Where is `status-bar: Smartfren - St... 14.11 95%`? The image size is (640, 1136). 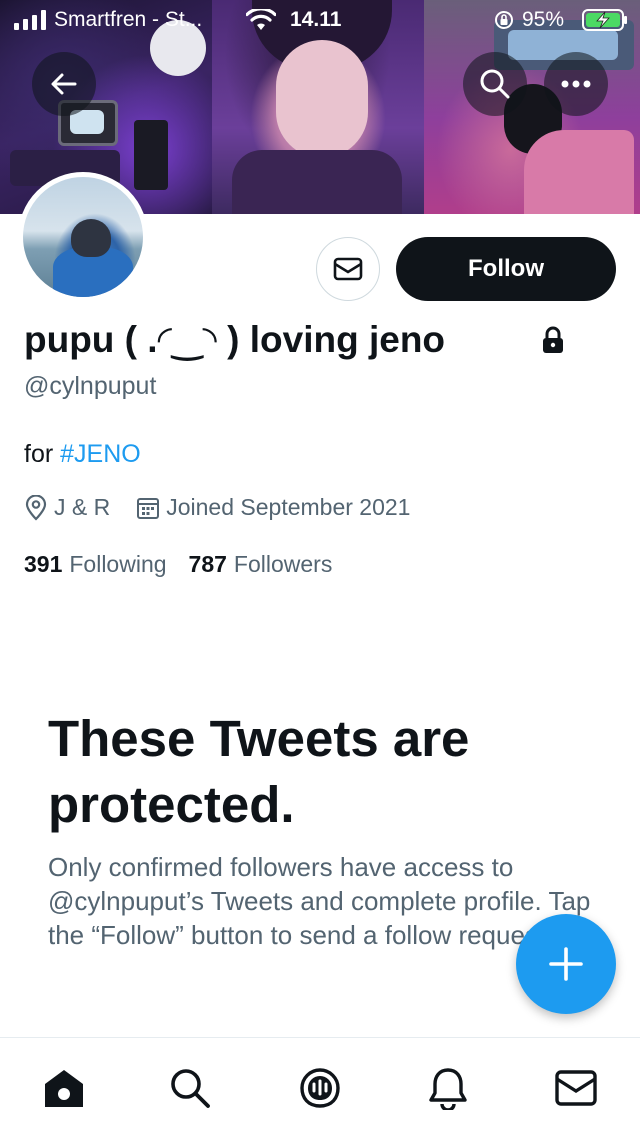
status-bar: Smartfren - St... 14.11 95% is located at coordinates (320, 20).